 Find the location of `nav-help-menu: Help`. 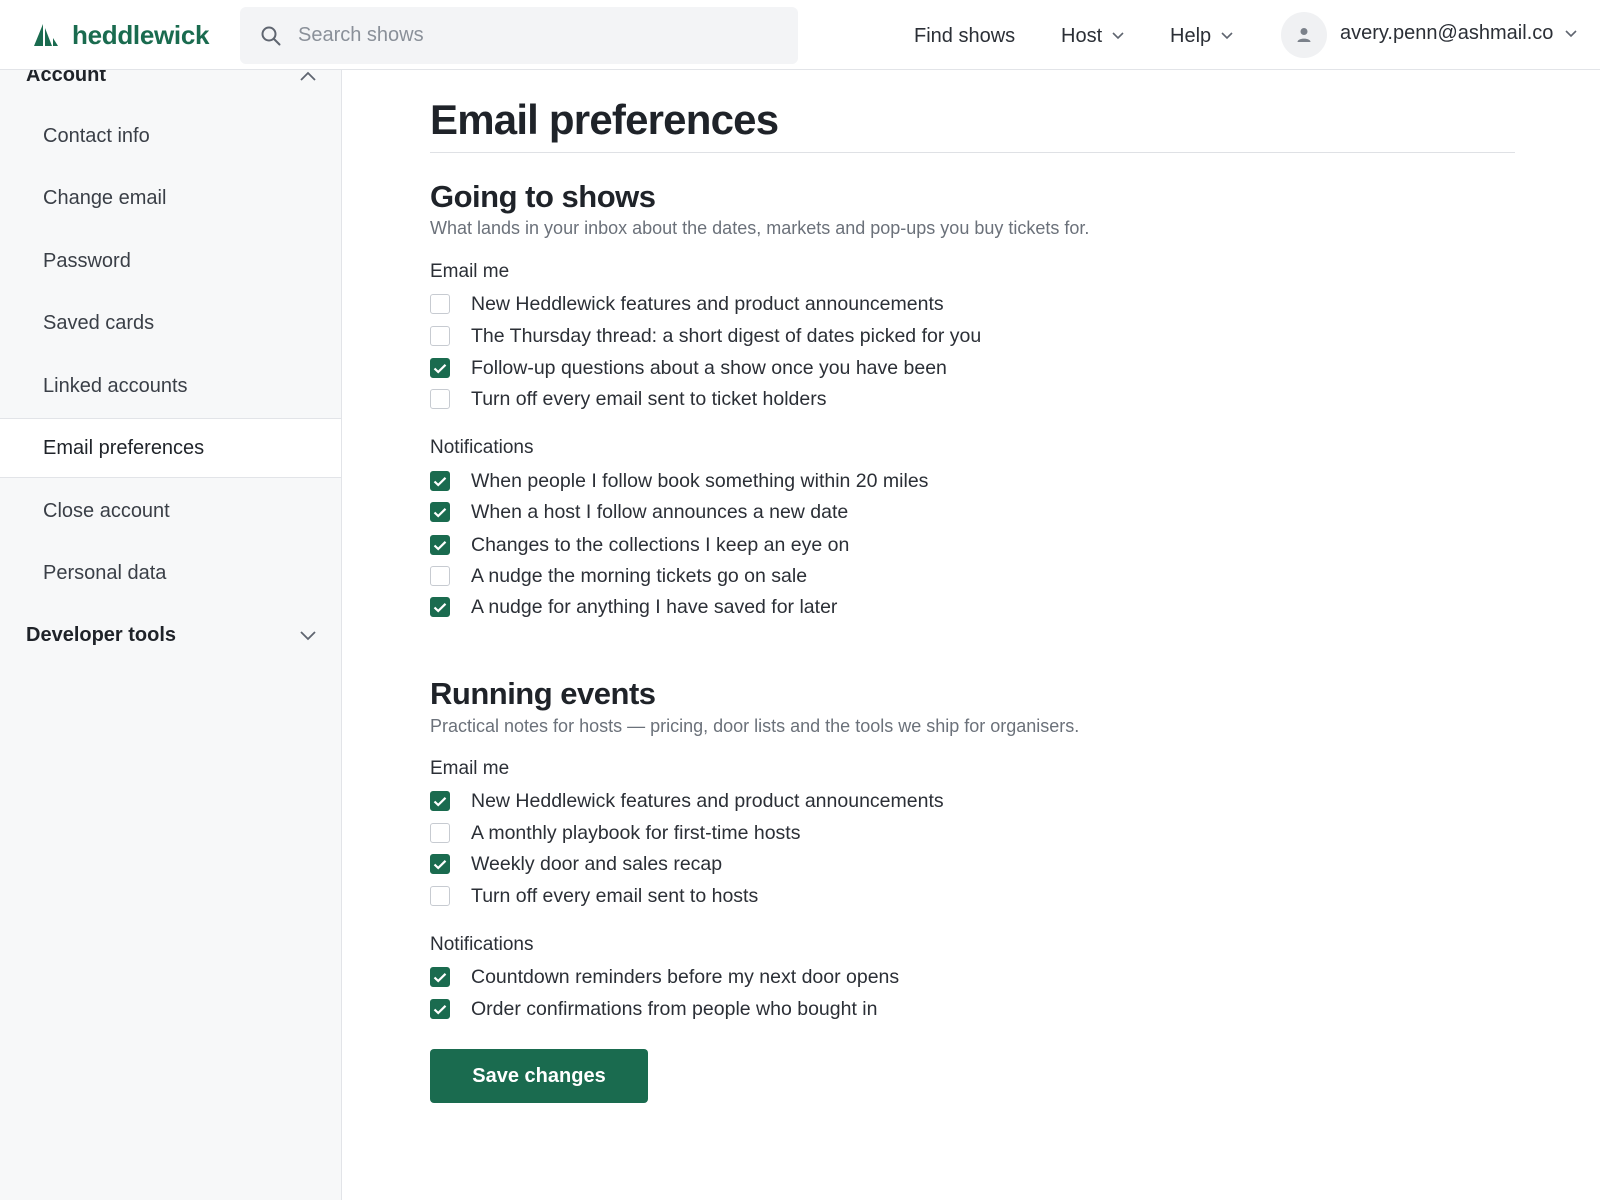

nav-help-menu: Help is located at coordinates (1201, 36).